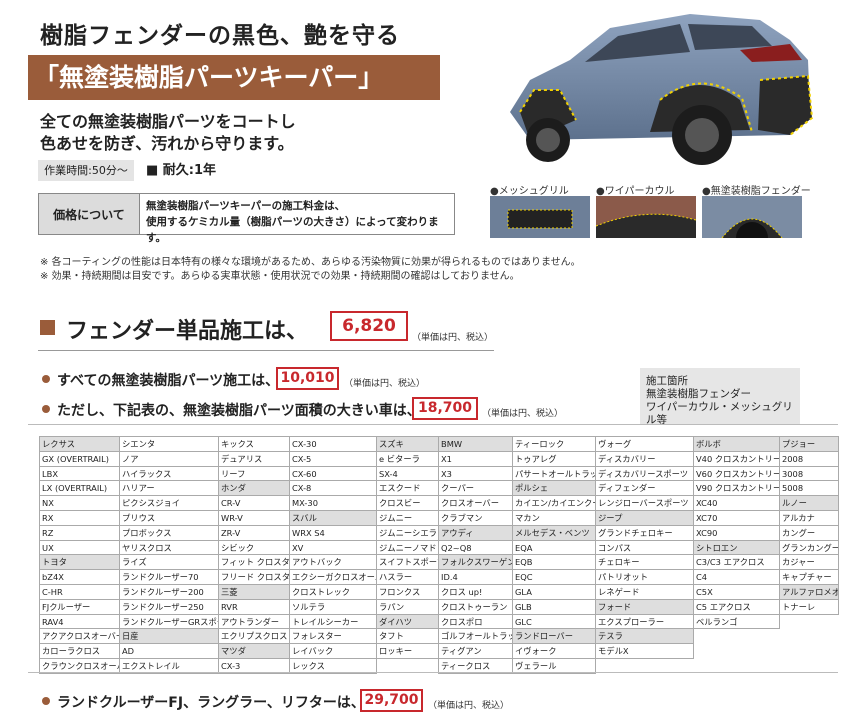 This screenshot has width=846, height=718. What do you see at coordinates (646, 217) in the screenshot?
I see `wiper-cowl-photo` at bounding box center [646, 217].